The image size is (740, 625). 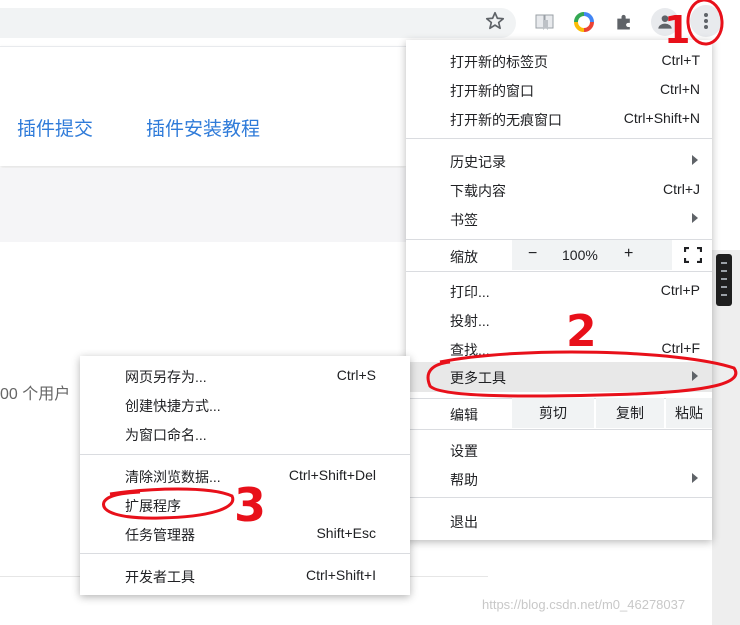 What do you see at coordinates (55, 127) in the screenshot?
I see `nav-link-plugin-submit: 插件提交` at bounding box center [55, 127].